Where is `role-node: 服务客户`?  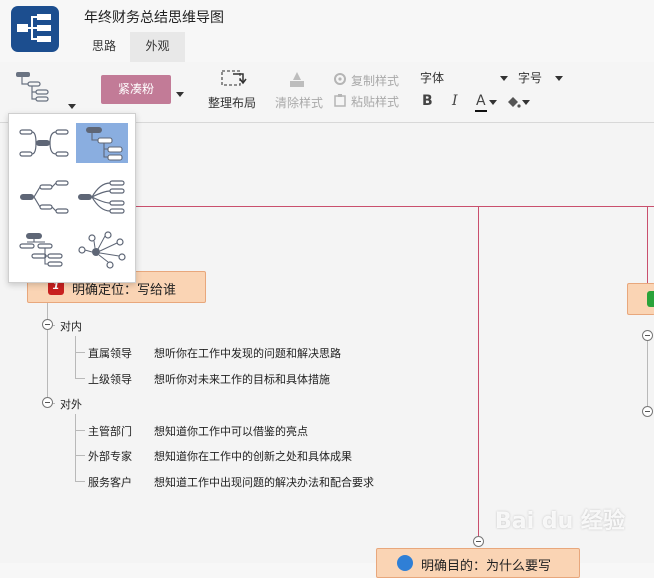 role-node: 服务客户 is located at coordinates (110, 482).